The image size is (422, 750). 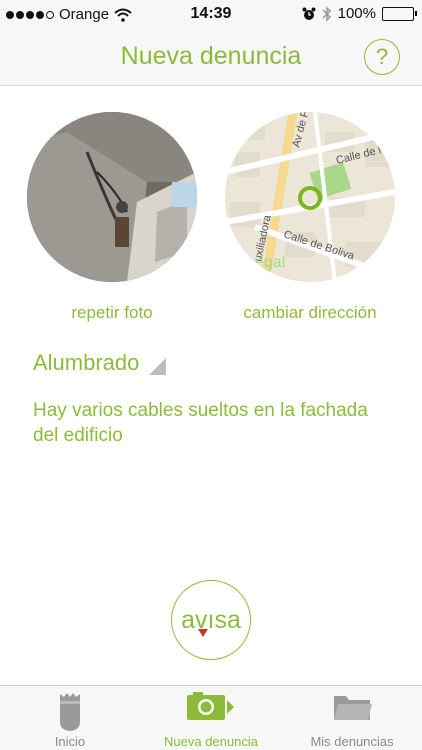 What do you see at coordinates (86, 362) in the screenshot?
I see `category-value: Alumbrado` at bounding box center [86, 362].